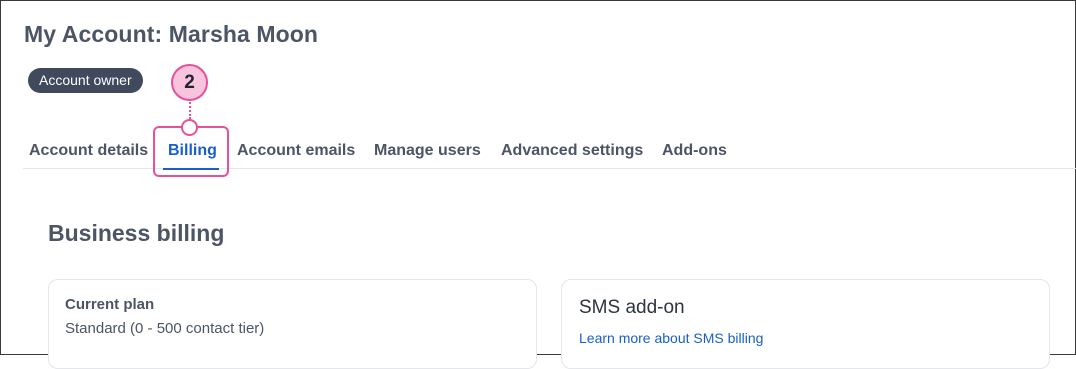 The width and height of the screenshot is (1076, 369). I want to click on tab-advanced-settings: Advanced settings, so click(572, 151).